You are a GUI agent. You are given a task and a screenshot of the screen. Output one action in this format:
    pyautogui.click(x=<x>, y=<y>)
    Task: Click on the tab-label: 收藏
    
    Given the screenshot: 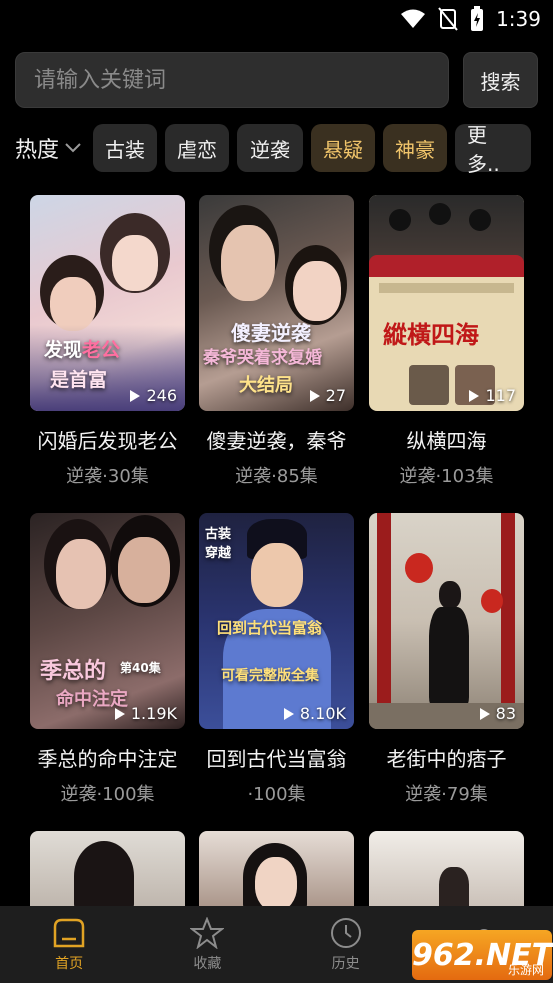 What is the action you would take?
    pyautogui.click(x=207, y=963)
    